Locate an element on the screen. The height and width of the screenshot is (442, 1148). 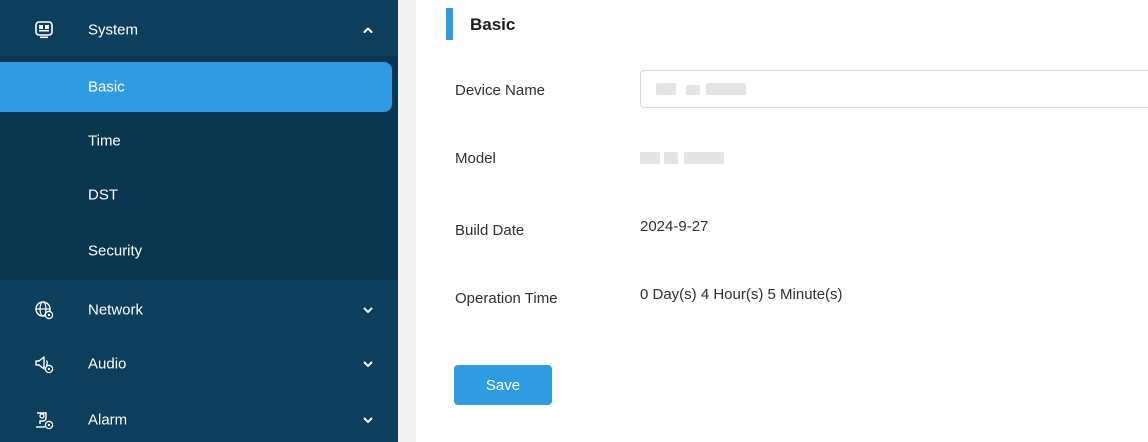
operation-time-value: 0 Day(s) 4 Hour(s) 5 Minute(s) is located at coordinates (741, 294).